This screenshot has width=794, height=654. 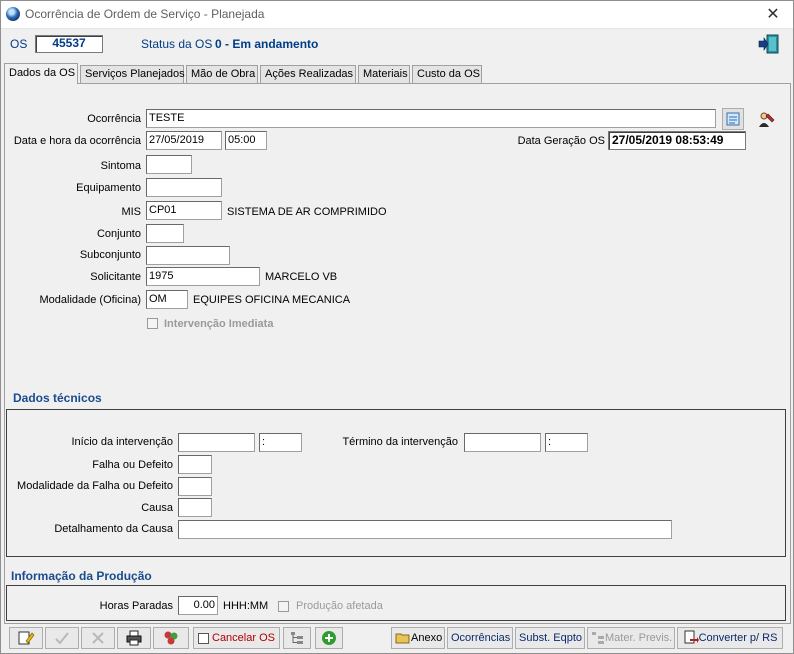 I want to click on modalidade-input: OM, so click(x=167, y=299).